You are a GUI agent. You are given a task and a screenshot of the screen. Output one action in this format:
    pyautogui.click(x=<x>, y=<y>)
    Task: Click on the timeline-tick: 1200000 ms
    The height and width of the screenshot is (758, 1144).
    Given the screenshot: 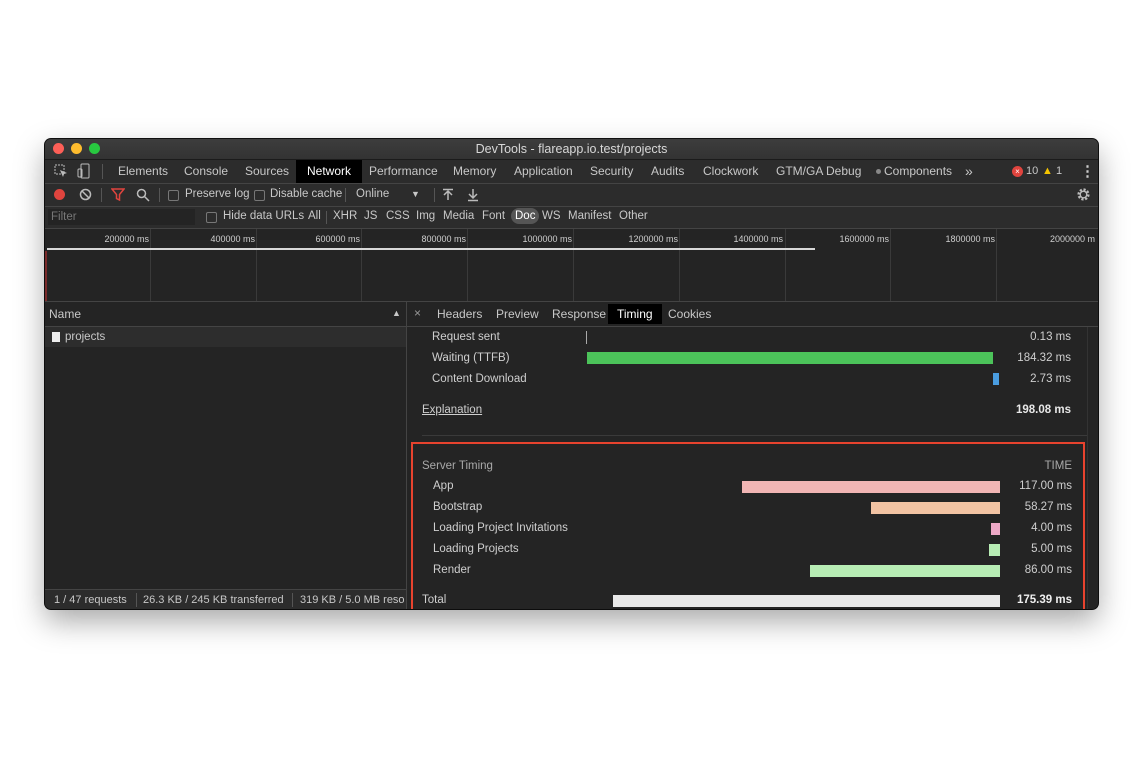 What is the action you would take?
    pyautogui.click(x=653, y=239)
    